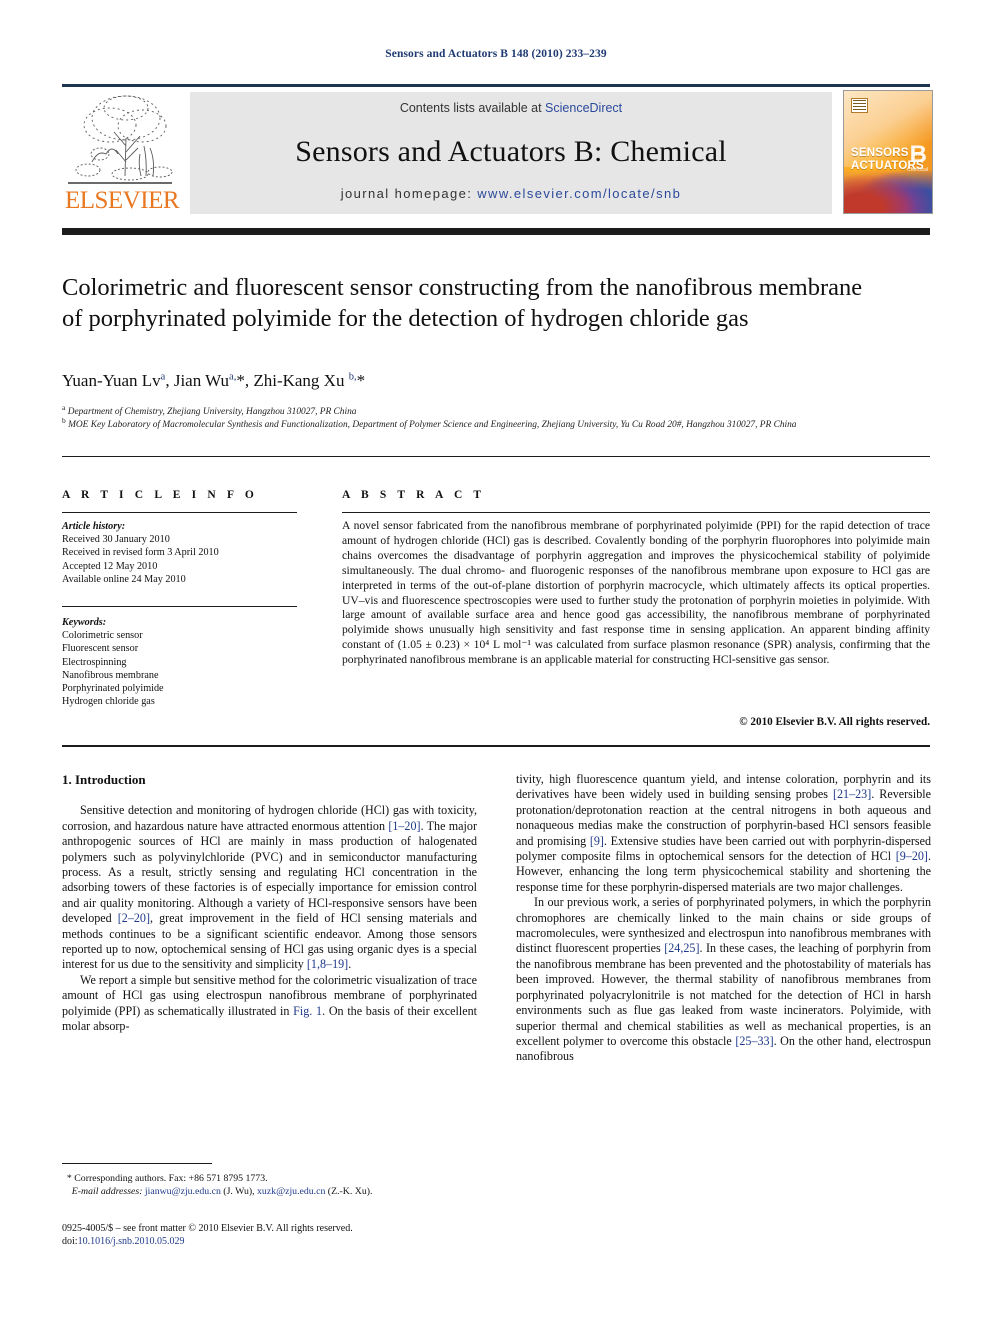 This screenshot has height=1323, width=992. I want to click on article-info-heading: A R T I C L E I N F O, so click(160, 495).